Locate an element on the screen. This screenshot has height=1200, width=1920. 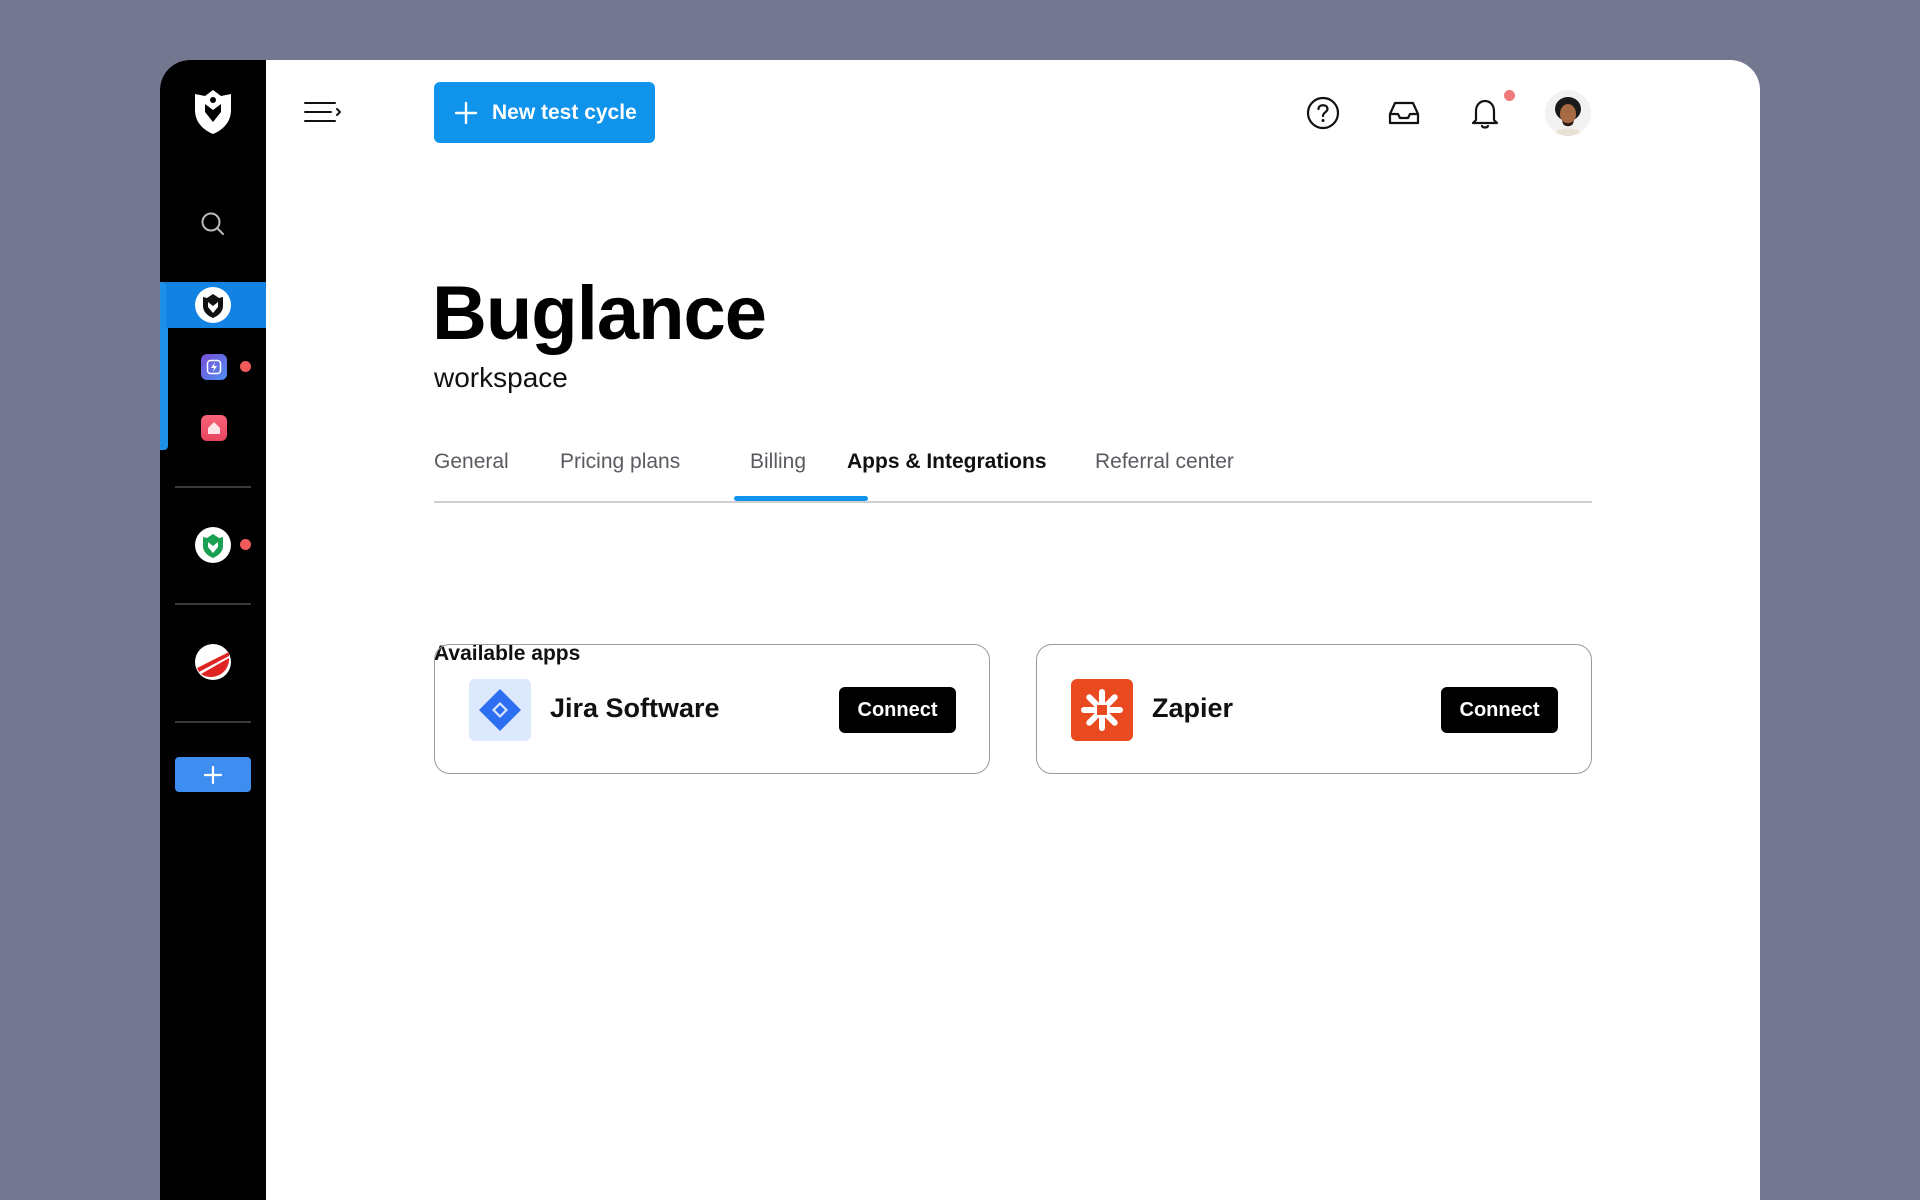
sidebar-item-bolt-workspace is located at coordinates (214, 367).